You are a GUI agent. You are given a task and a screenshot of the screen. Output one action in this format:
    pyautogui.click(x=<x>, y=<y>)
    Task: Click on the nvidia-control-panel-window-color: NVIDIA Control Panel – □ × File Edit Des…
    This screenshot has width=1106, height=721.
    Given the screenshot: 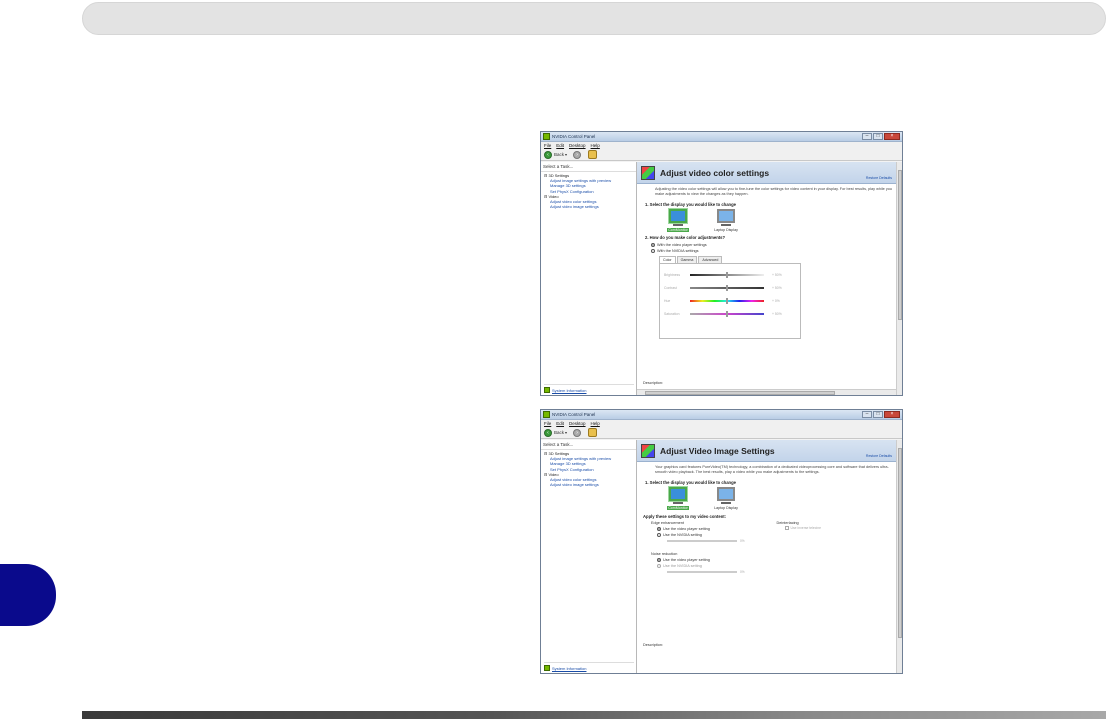 What is the action you would take?
    pyautogui.click(x=721, y=263)
    